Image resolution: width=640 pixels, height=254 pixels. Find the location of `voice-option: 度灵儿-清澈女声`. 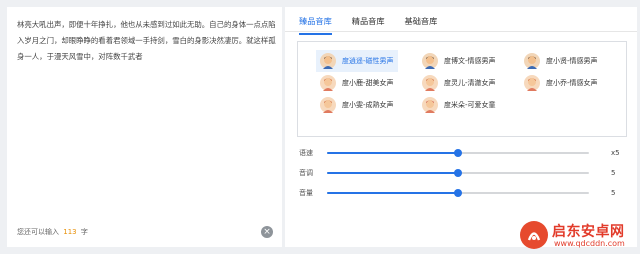

voice-option: 度灵儿-清澈女声 is located at coordinates (459, 83).